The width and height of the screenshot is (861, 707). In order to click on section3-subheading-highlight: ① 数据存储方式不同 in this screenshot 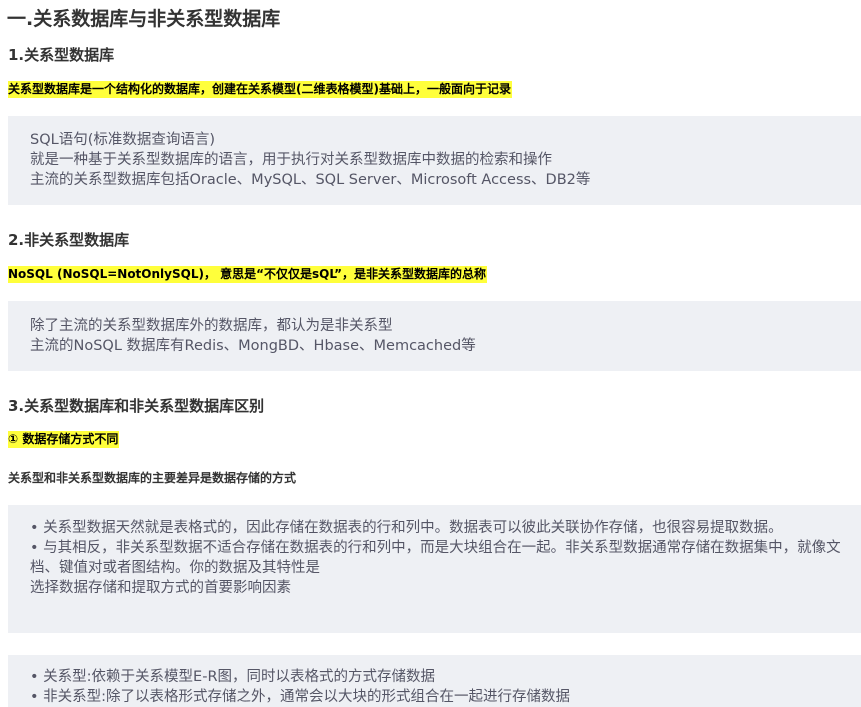, I will do `click(64, 439)`.